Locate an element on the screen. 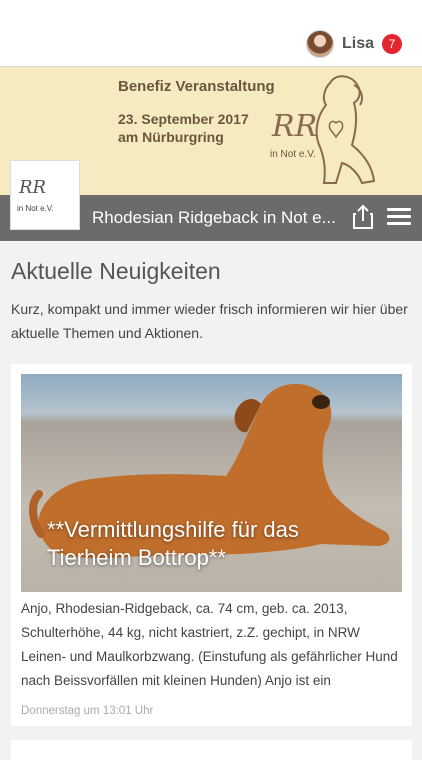 The image size is (422, 760). banner-date: 23. September 2017 am Nürburgring is located at coordinates (183, 128).